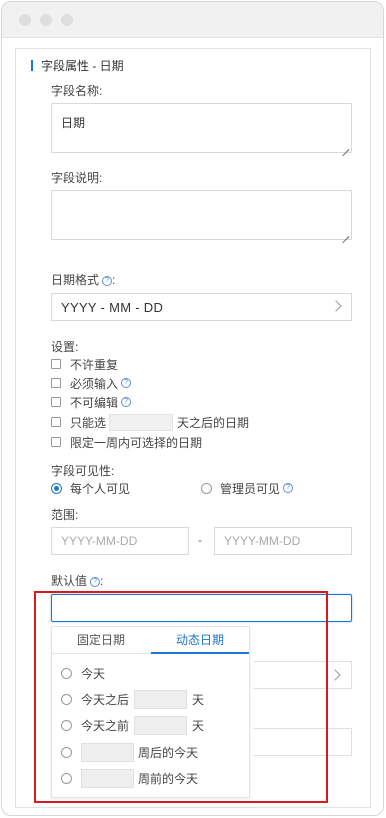 Image resolution: width=386 pixels, height=818 pixels. Describe the element at coordinates (161, 699) in the screenshot. I see `days-after-input` at that location.